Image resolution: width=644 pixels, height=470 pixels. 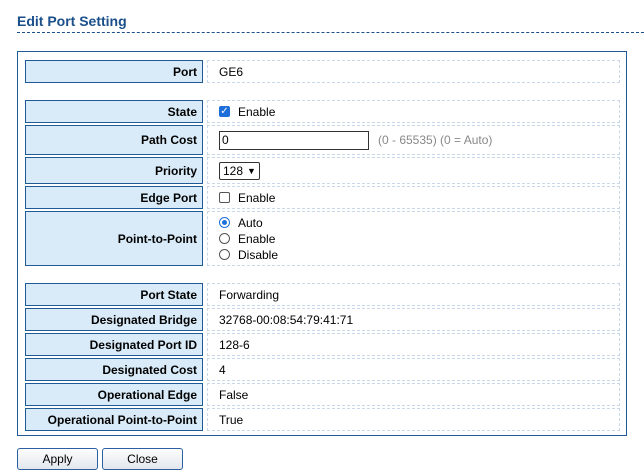 I want to click on row-port: Port GE6, so click(x=322, y=71).